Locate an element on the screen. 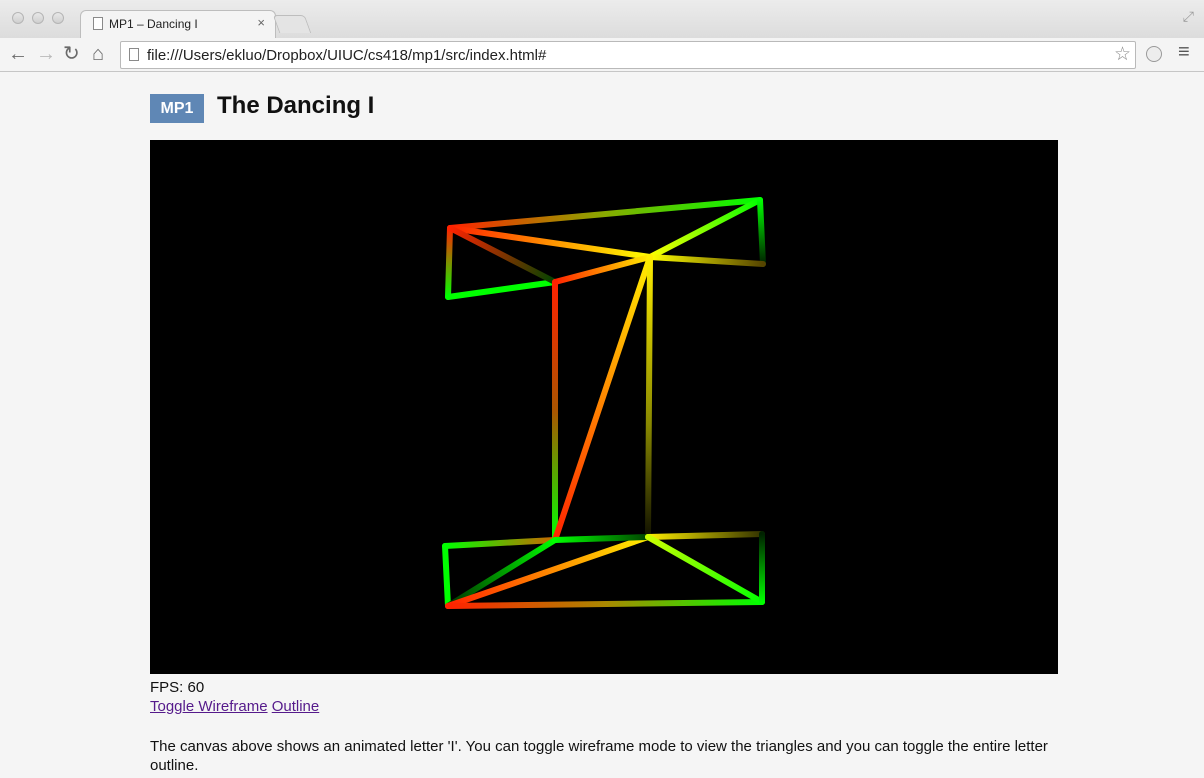 This screenshot has height=778, width=1204. home-button: ⌂ is located at coordinates (98, 54).